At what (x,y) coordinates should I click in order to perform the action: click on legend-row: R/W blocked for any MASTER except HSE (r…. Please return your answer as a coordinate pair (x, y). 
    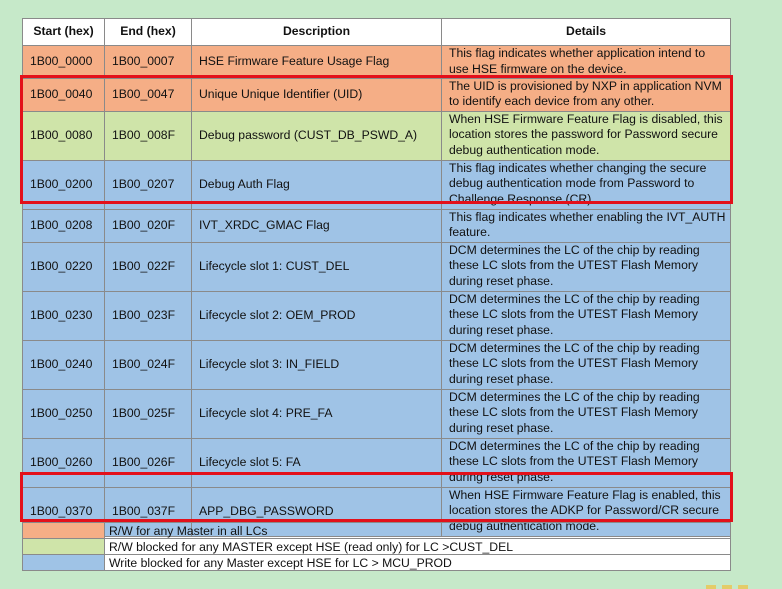
    Looking at the image, I should click on (376, 546).